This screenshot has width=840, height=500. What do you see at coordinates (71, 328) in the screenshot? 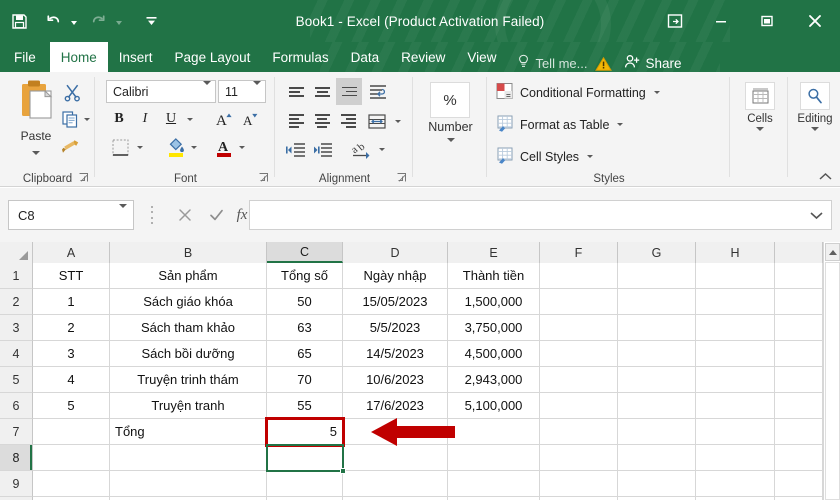
I see `cell-A3: 2` at bounding box center [71, 328].